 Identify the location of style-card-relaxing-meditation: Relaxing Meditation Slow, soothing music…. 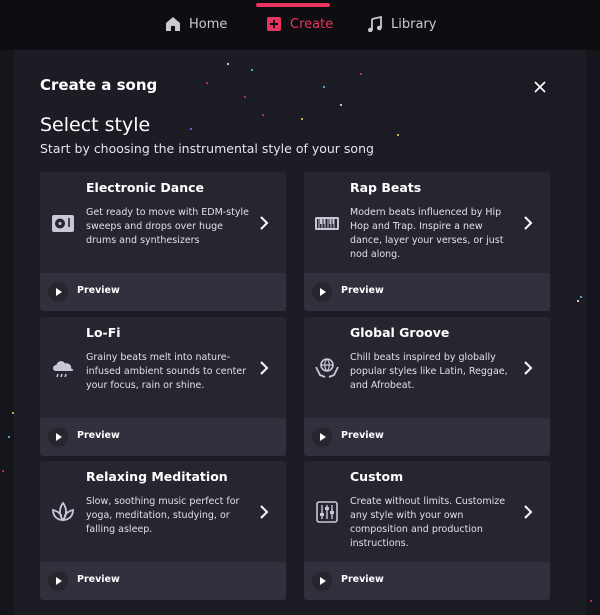
(163, 530).